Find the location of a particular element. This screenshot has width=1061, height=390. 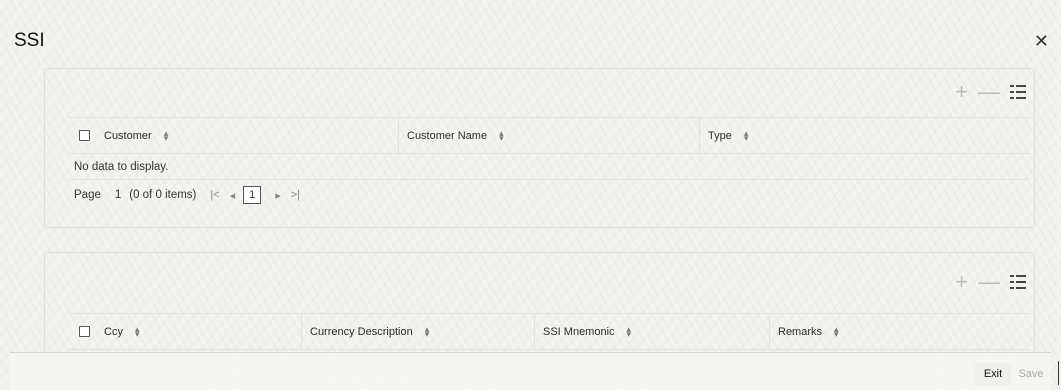

column-label: Customer is located at coordinates (128, 135).